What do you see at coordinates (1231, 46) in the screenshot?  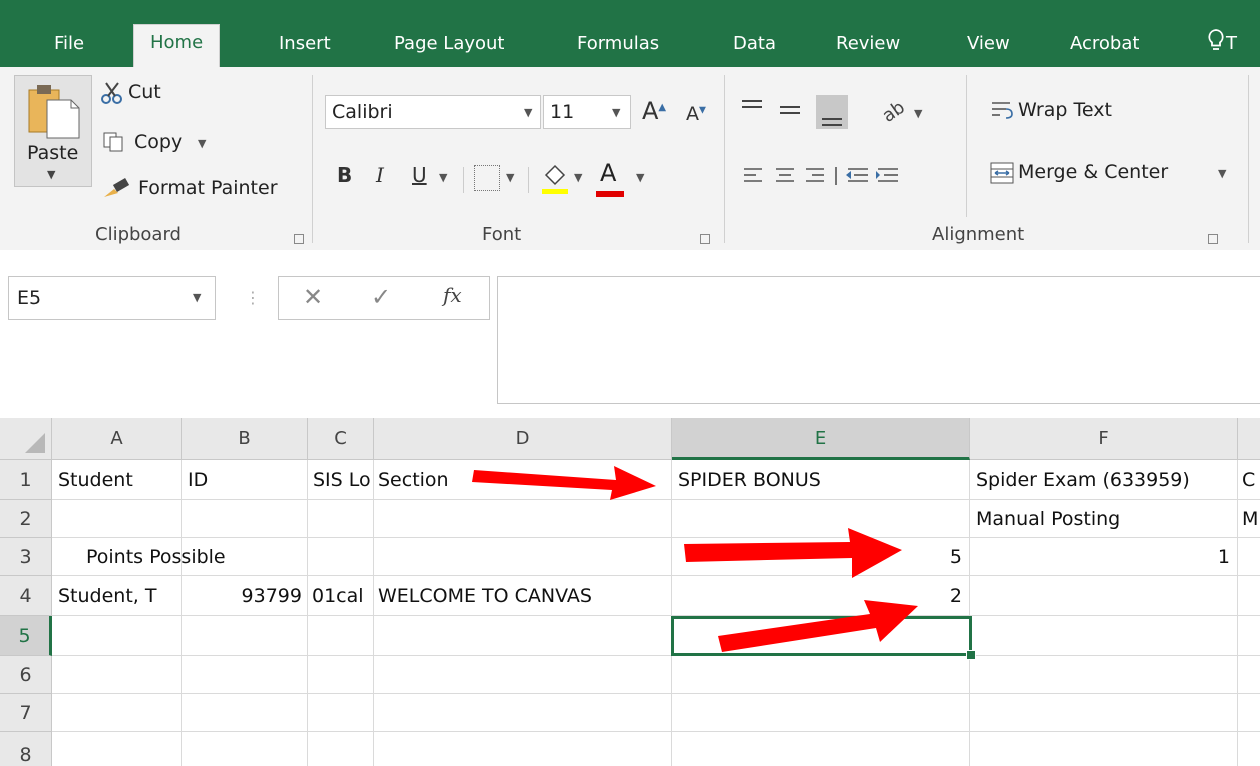 I see `tab-tell-me: T` at bounding box center [1231, 46].